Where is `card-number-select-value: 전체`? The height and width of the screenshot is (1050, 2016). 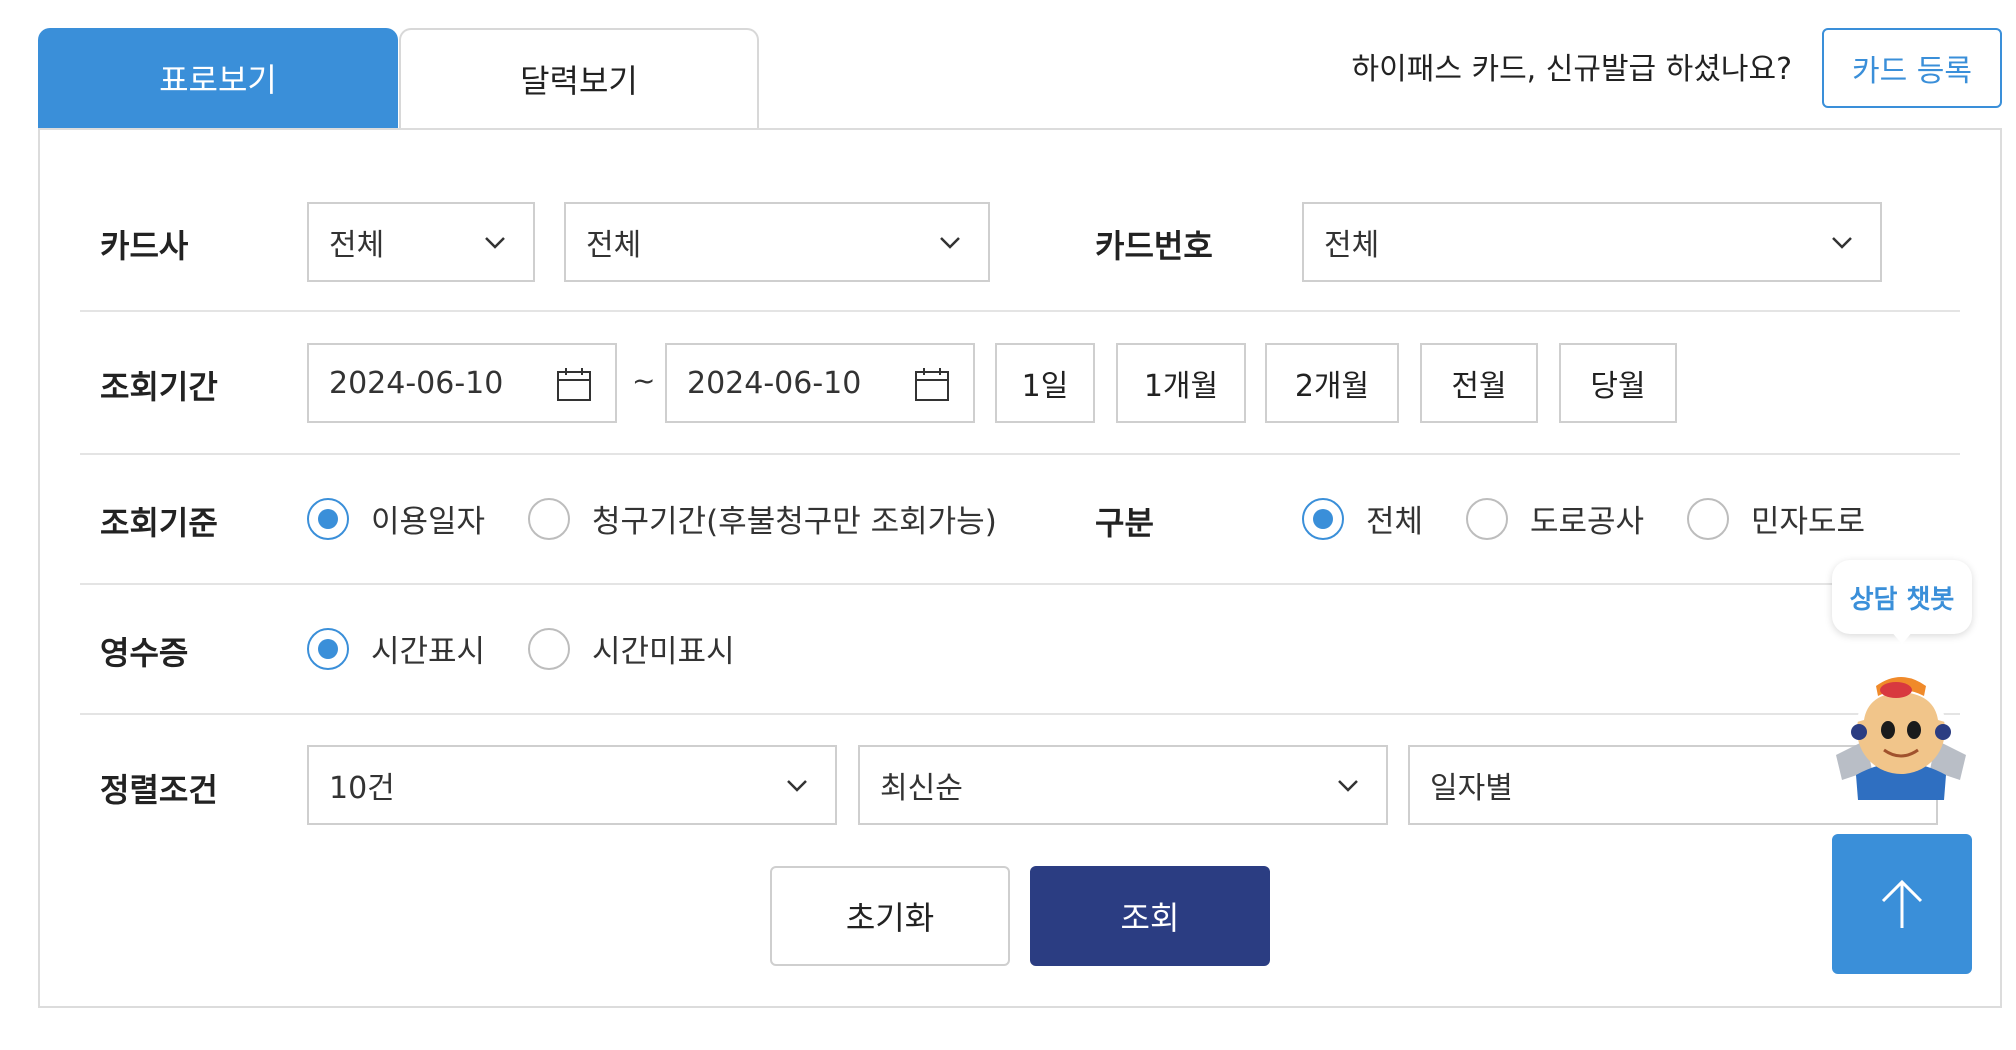
card-number-select-value: 전체 is located at coordinates (1352, 245).